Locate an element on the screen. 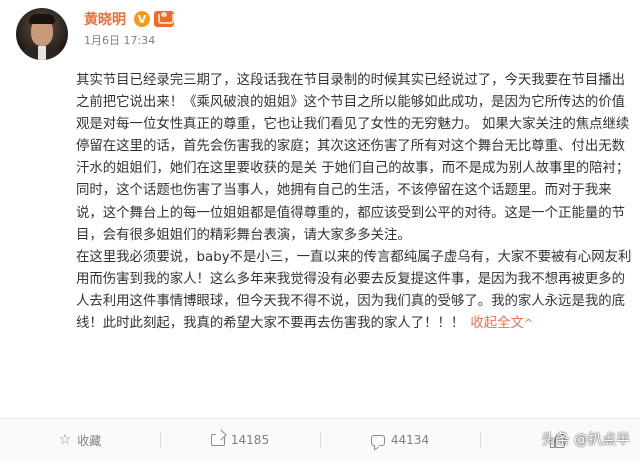 The width and height of the screenshot is (640, 460). repost-count: 14185 is located at coordinates (250, 440).